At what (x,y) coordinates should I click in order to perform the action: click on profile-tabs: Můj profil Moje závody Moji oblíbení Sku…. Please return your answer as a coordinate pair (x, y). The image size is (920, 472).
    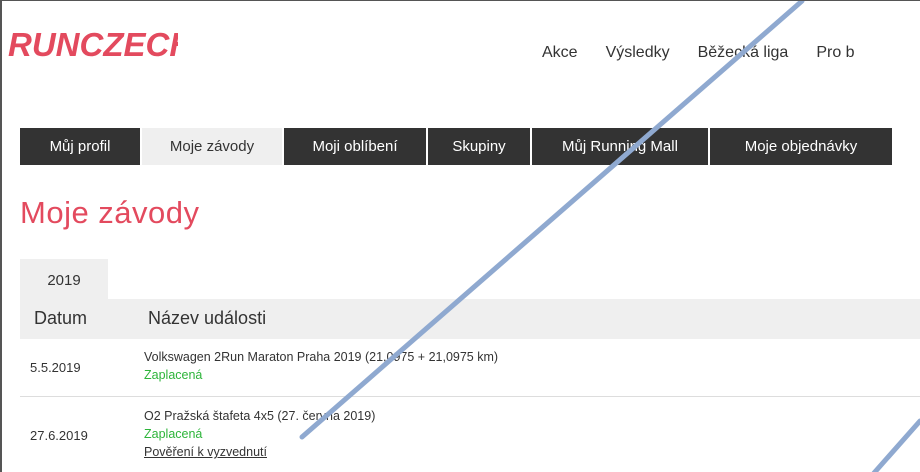
    Looking at the image, I should click on (457, 146).